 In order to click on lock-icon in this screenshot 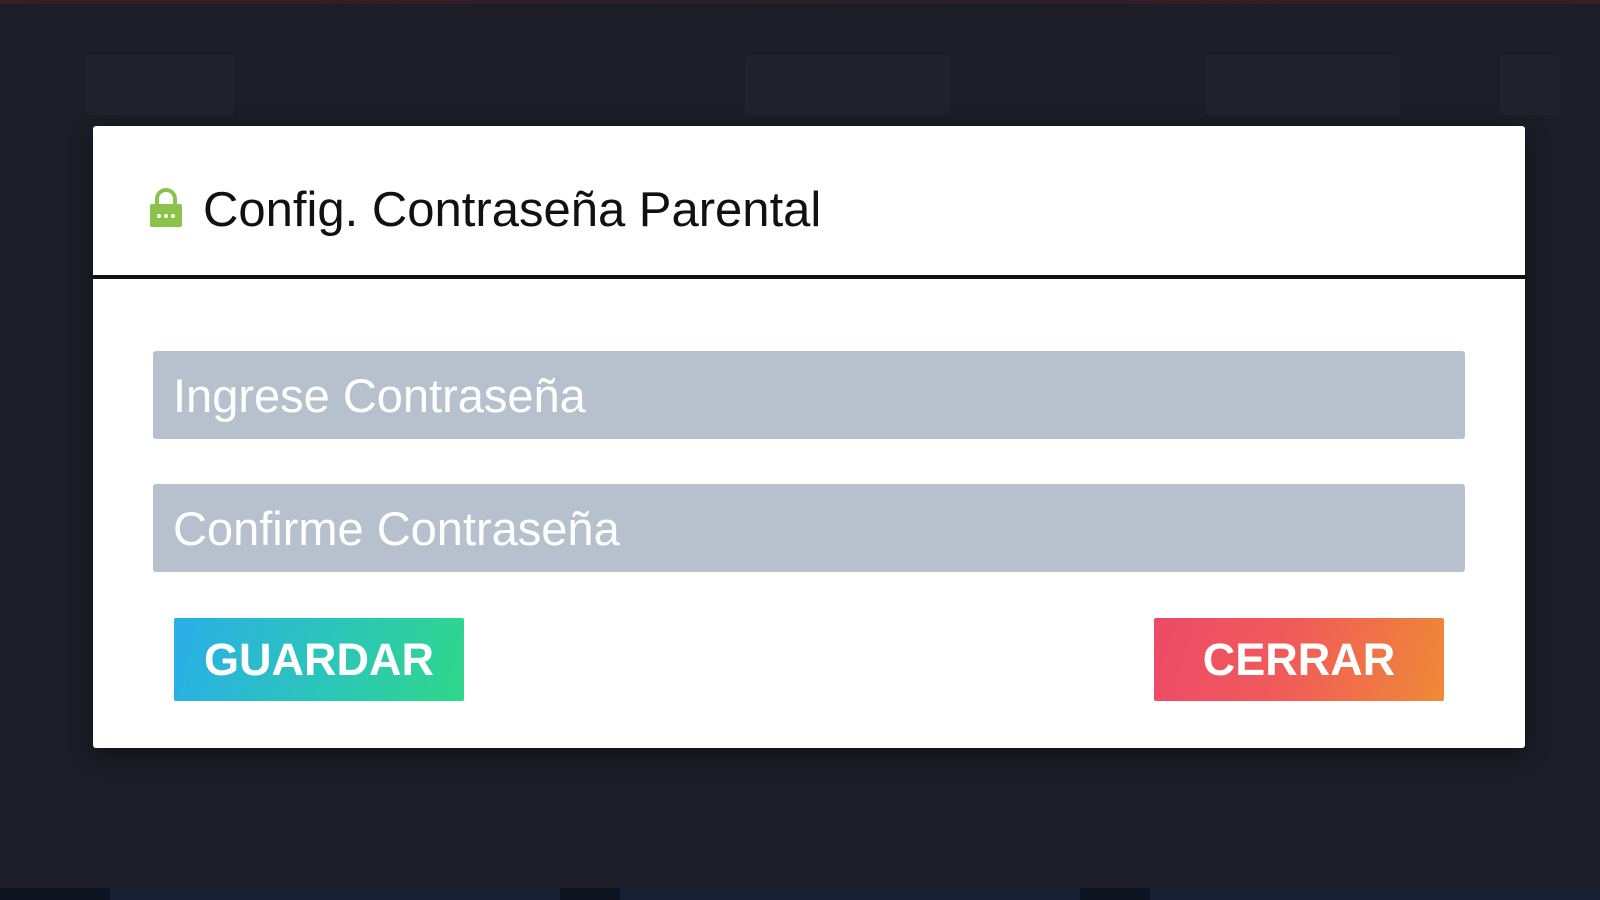, I will do `click(166, 207)`.